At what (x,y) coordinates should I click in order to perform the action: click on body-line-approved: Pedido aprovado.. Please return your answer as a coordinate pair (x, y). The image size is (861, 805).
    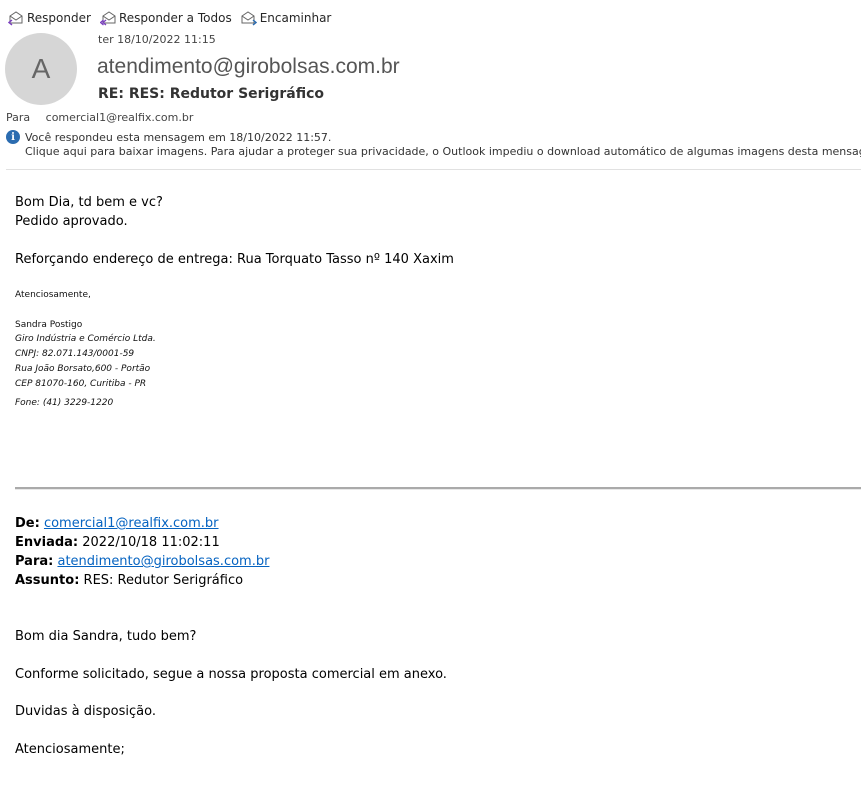
    Looking at the image, I should click on (71, 221).